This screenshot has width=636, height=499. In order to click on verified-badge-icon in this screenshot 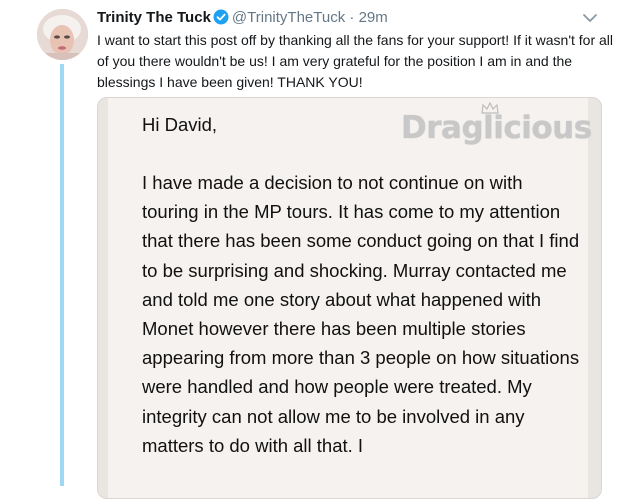, I will do `click(221, 20)`.